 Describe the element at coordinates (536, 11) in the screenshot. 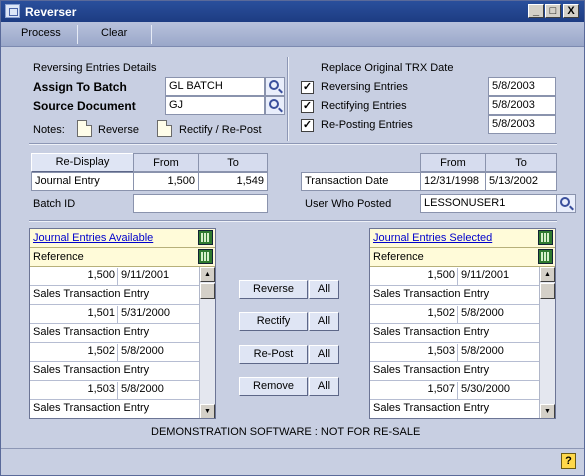

I see `minimize-button: _` at that location.